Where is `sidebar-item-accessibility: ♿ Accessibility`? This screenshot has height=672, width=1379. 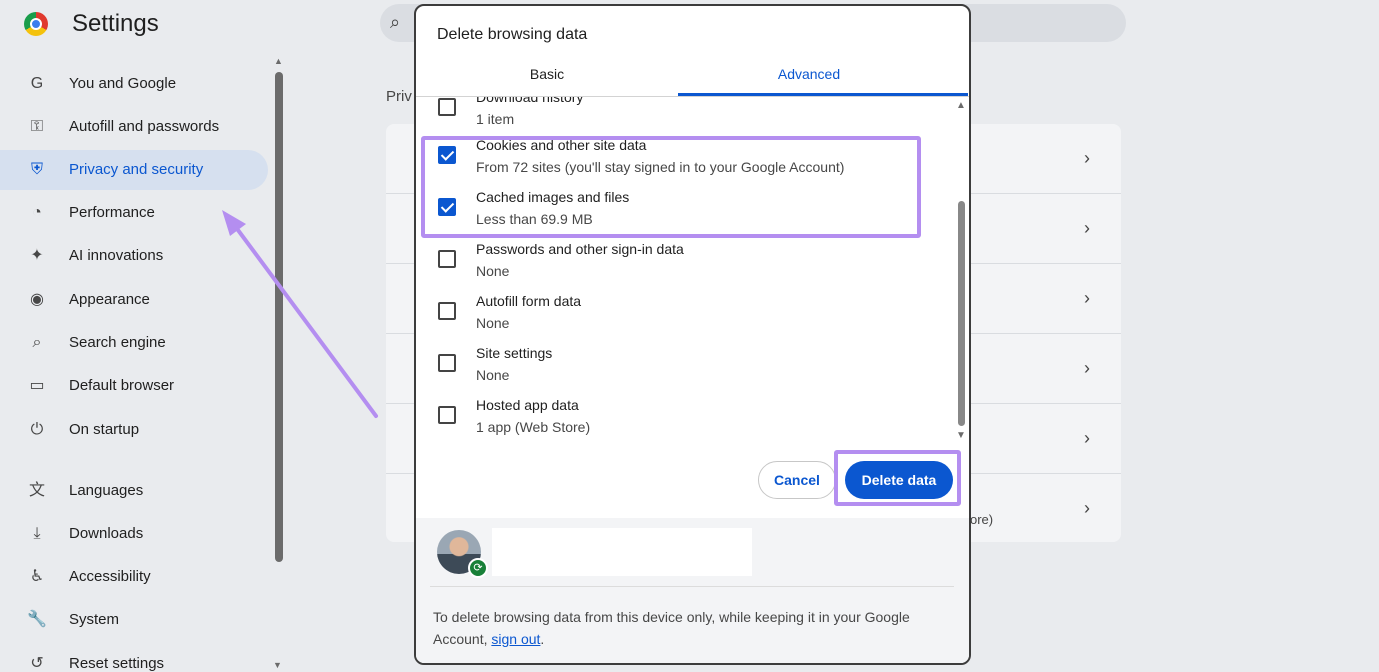 sidebar-item-accessibility: ♿ Accessibility is located at coordinates (134, 577).